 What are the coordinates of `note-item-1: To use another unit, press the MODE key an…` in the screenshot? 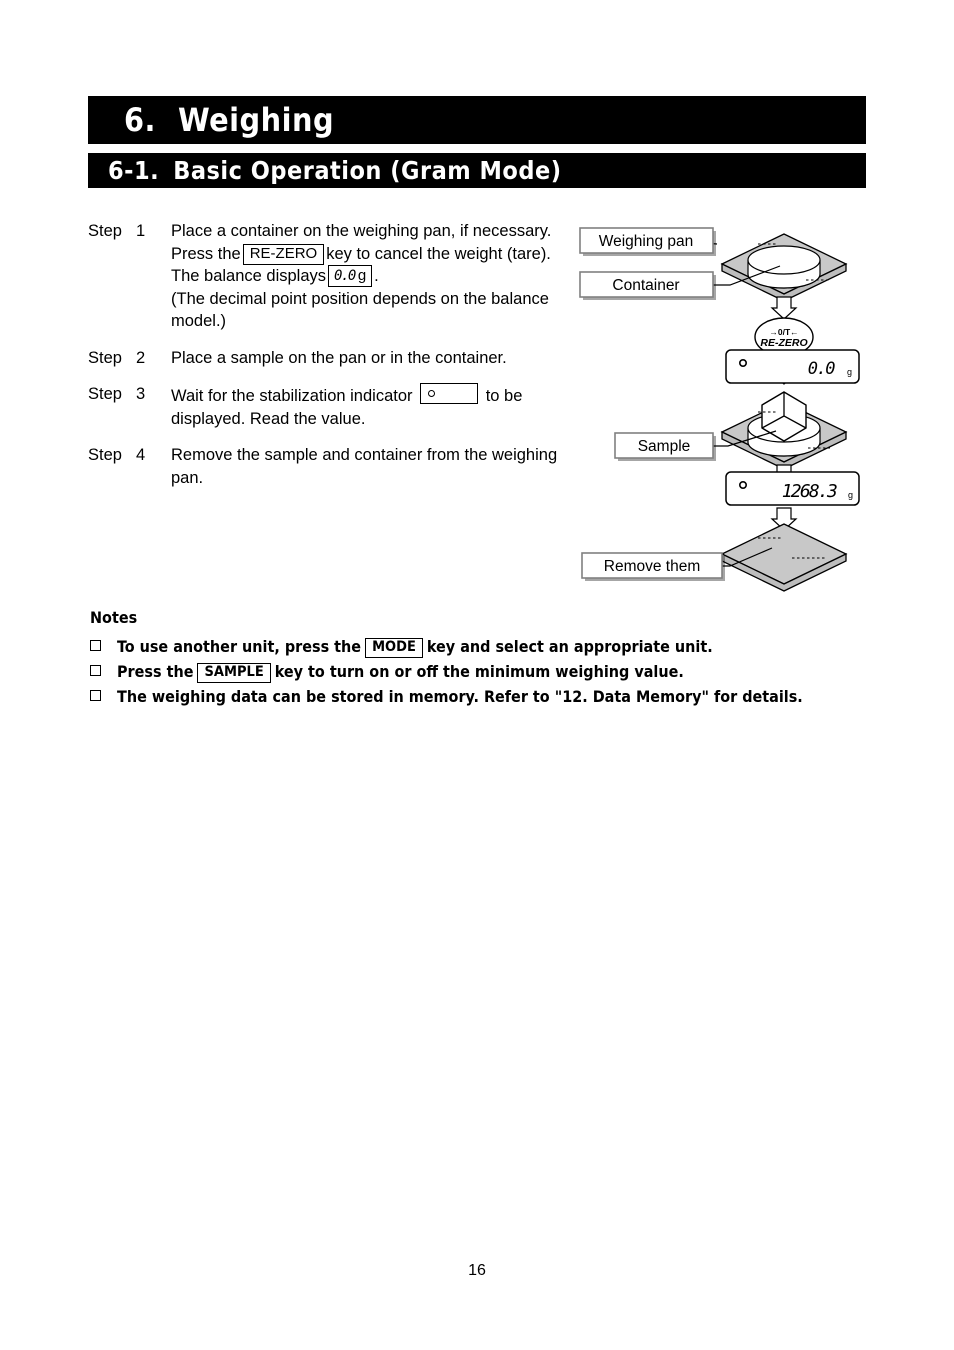 It's located at (485, 646).